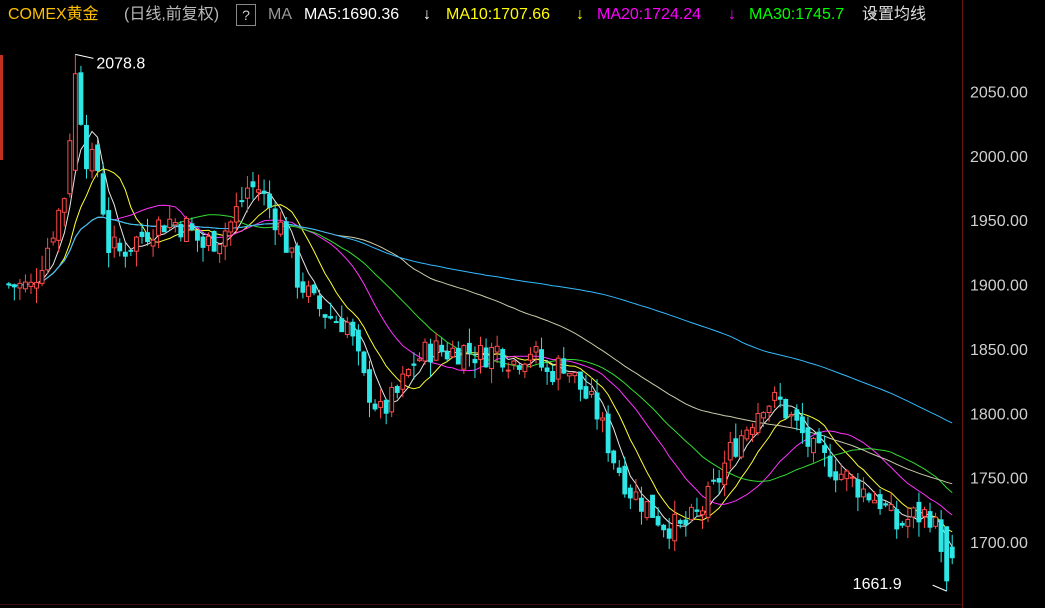  What do you see at coordinates (171, 15) in the screenshot?
I see `mode-label: (日线,前复权)` at bounding box center [171, 15].